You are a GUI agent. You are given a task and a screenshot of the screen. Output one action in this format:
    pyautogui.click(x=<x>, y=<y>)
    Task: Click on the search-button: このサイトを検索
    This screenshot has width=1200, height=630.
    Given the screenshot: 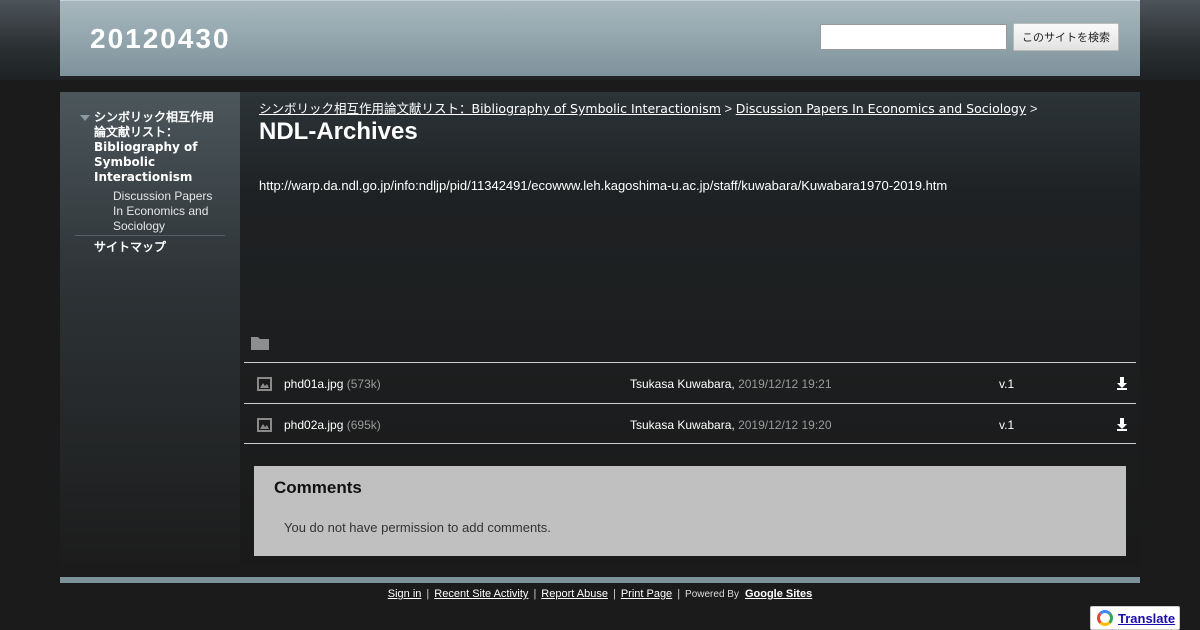 What is the action you would take?
    pyautogui.click(x=1066, y=37)
    